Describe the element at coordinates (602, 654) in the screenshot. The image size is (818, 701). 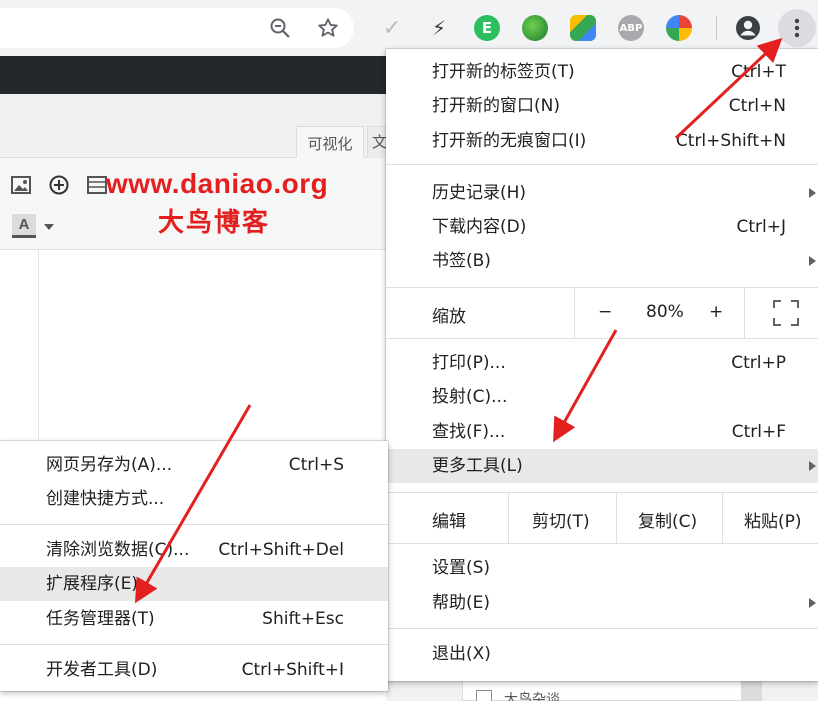
I see `menu-item-exit: 退出(X)` at that location.